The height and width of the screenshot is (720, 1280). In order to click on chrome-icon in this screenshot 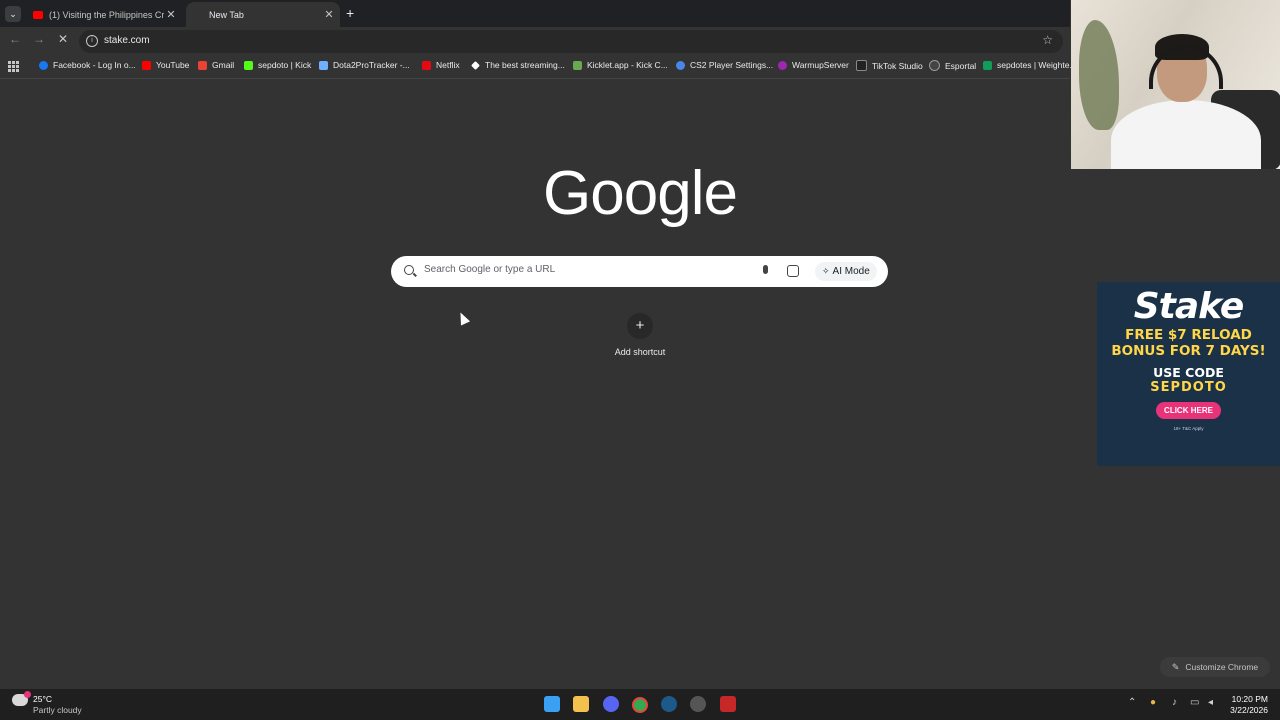, I will do `click(640, 705)`.